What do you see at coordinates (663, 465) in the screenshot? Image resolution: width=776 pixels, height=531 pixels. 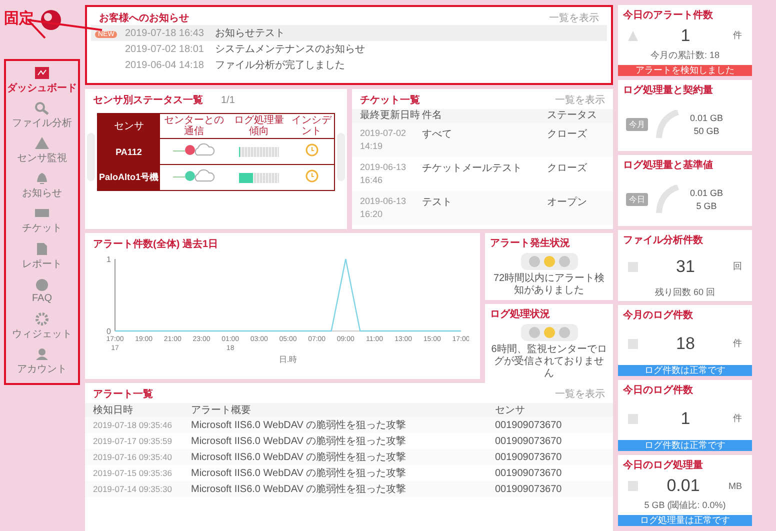 I see `widget-title: 今日のログ処理量` at bounding box center [663, 465].